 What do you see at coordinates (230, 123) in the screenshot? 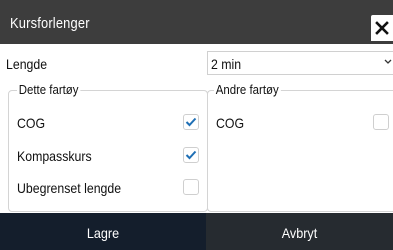
I see `other-cog-label: COG` at bounding box center [230, 123].